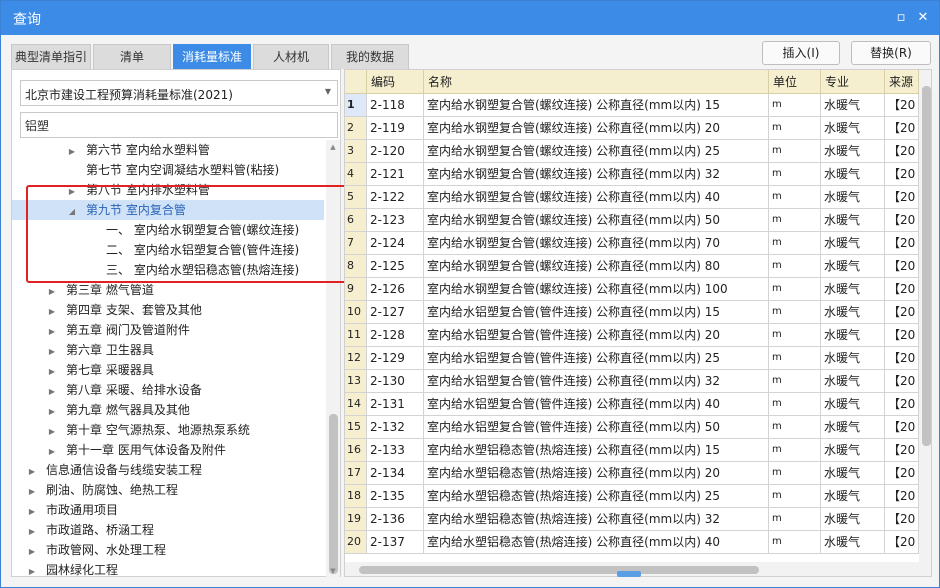 This screenshot has height=588, width=940. What do you see at coordinates (853, 82) in the screenshot?
I see `column-header-major: 专业` at bounding box center [853, 82].